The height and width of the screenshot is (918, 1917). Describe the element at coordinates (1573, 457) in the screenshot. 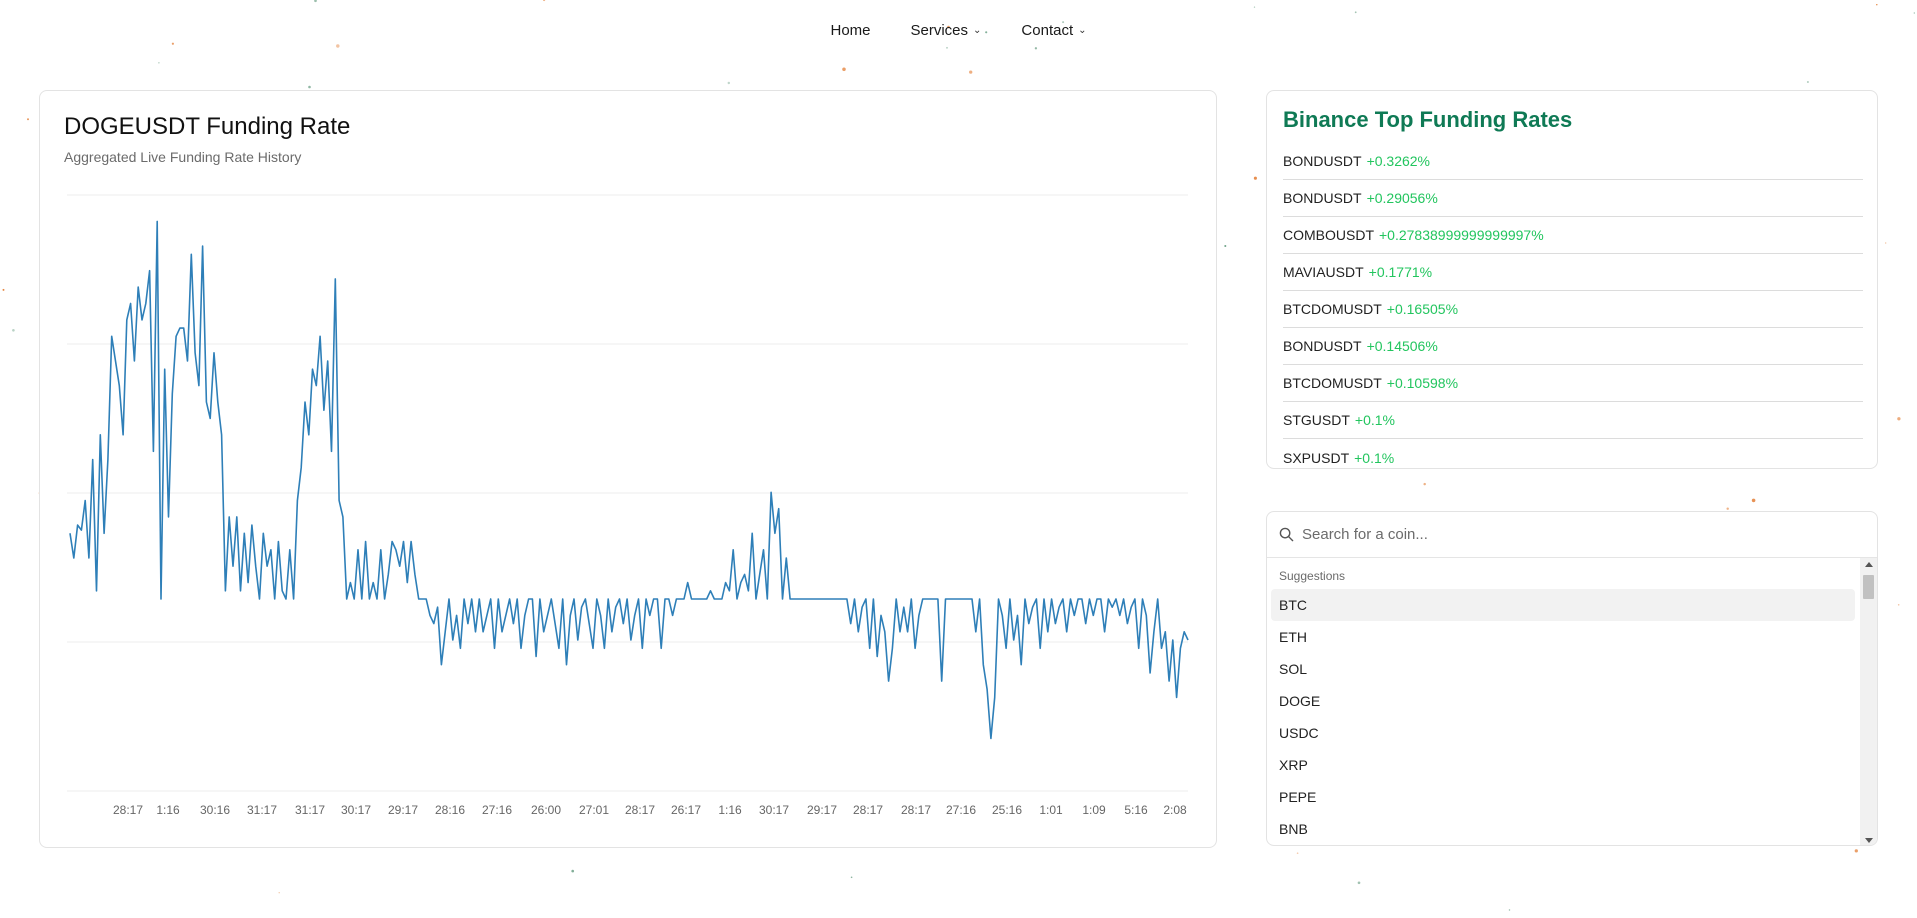

I see `funding-rate-item: SXPUSDT +0.1%` at that location.